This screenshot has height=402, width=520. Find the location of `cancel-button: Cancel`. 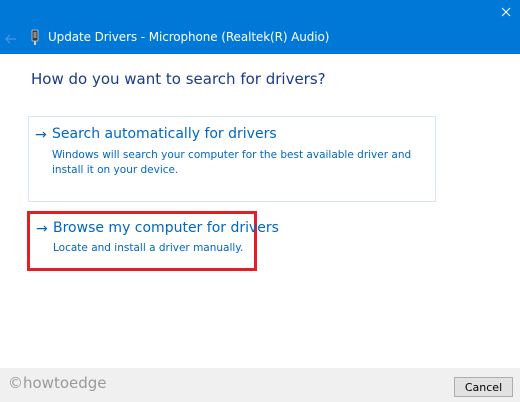

cancel-button: Cancel is located at coordinates (483, 387).